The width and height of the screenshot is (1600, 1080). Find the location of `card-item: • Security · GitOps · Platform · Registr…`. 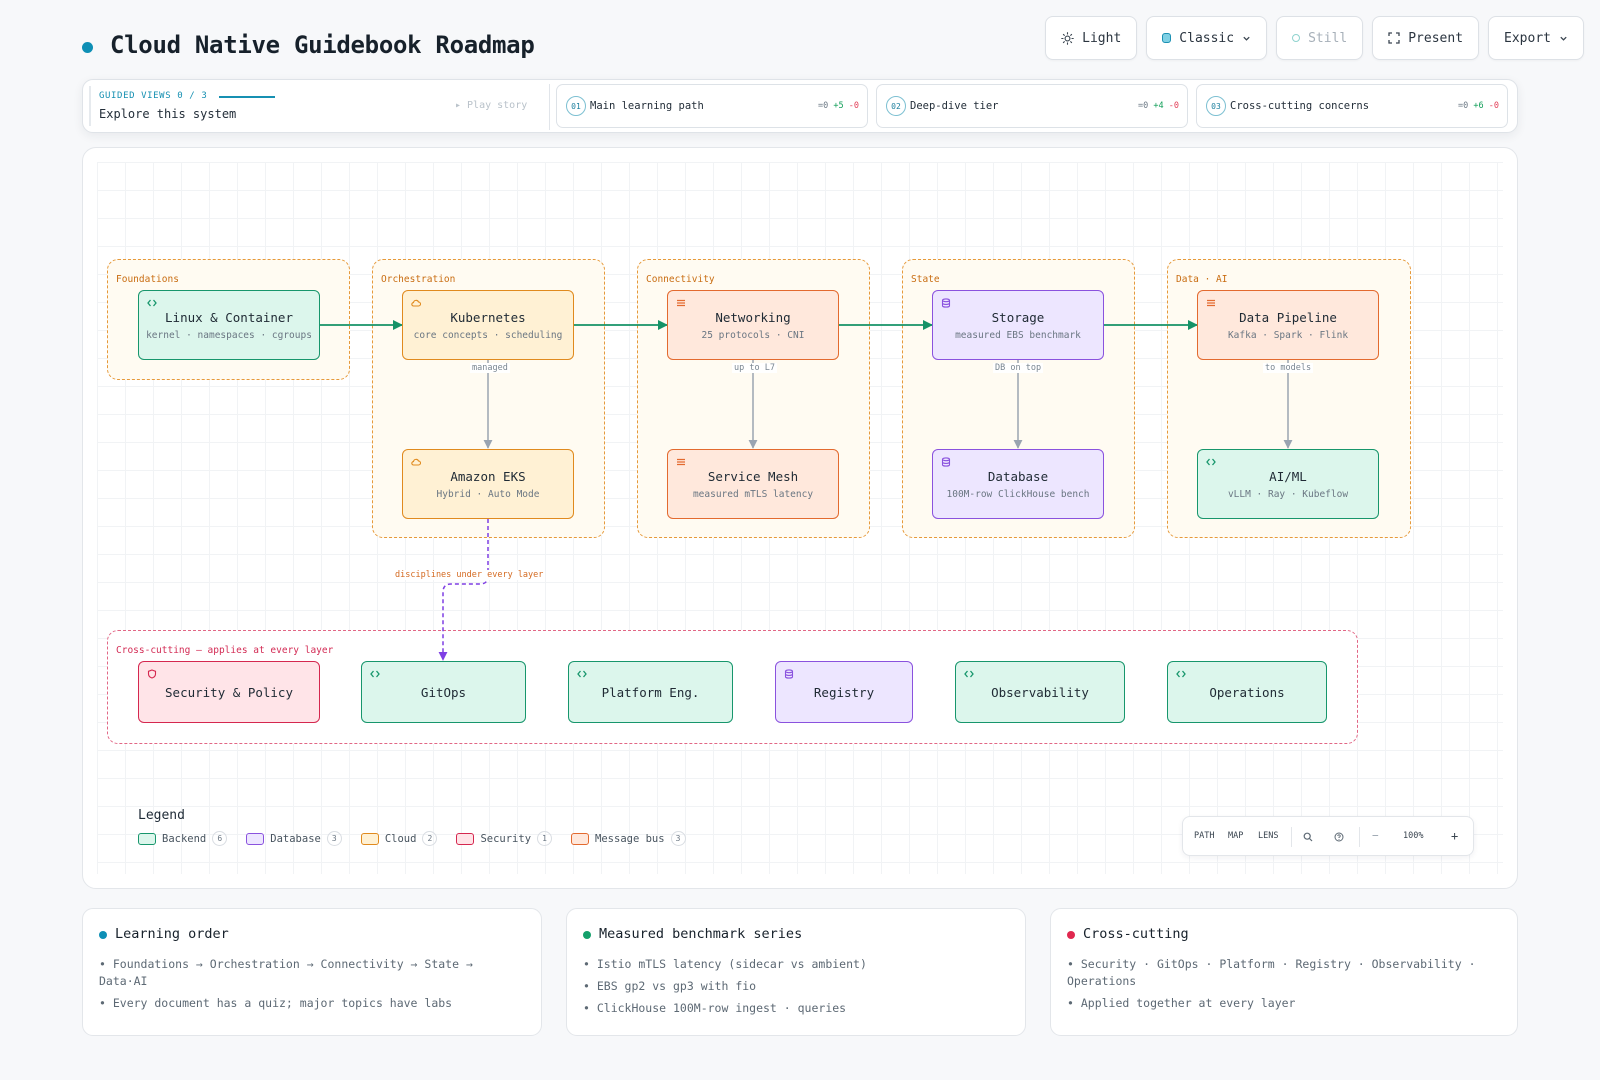

card-item: • Security · GitOps · Platform · Registr… is located at coordinates (1271, 972).